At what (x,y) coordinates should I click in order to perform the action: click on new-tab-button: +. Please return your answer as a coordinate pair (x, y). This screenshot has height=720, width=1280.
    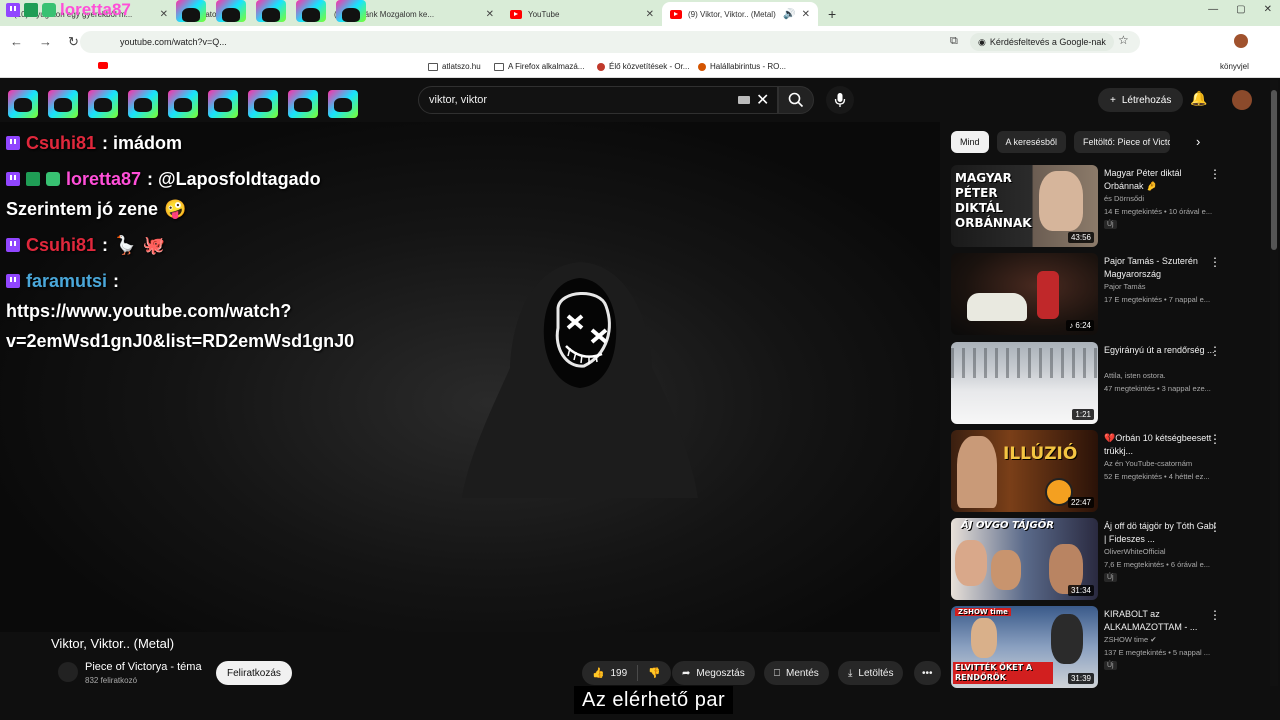
    Looking at the image, I should click on (832, 14).